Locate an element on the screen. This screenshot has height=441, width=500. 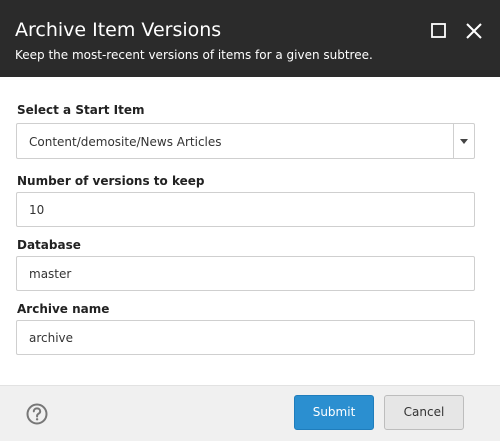
close-button is located at coordinates (474, 31).